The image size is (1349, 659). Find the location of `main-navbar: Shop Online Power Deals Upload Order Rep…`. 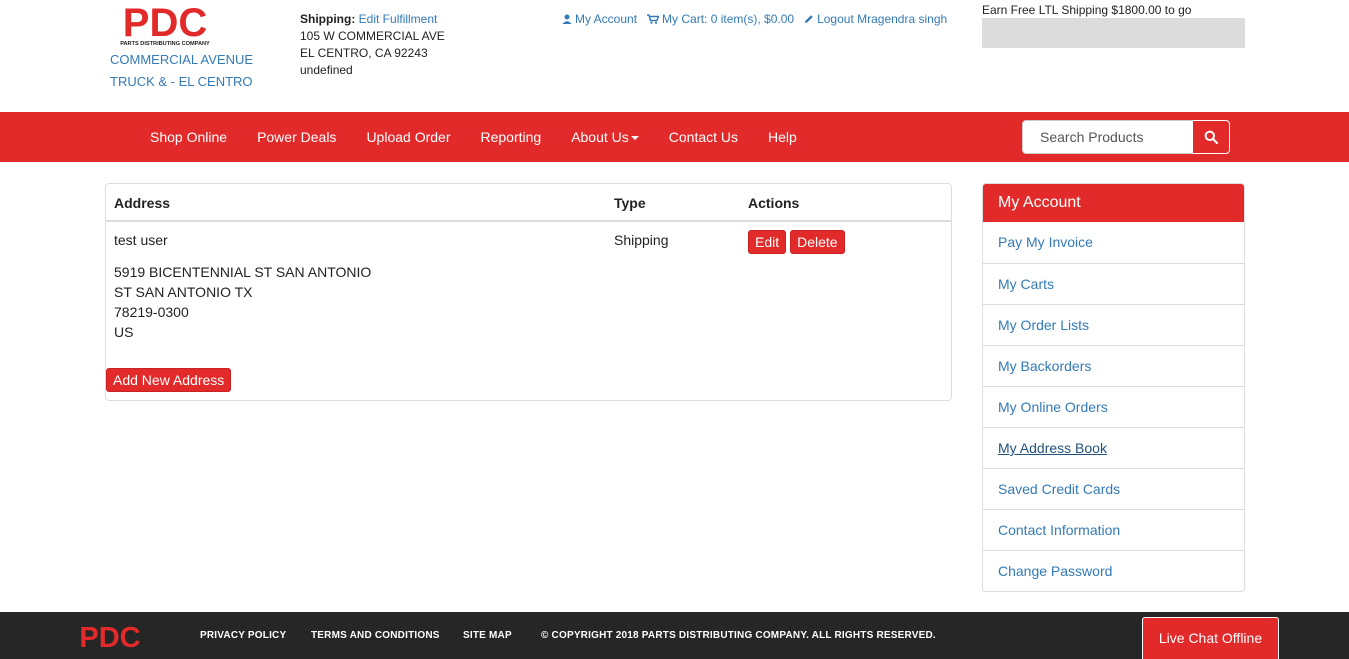

main-navbar: Shop Online Power Deals Upload Order Rep… is located at coordinates (674, 137).